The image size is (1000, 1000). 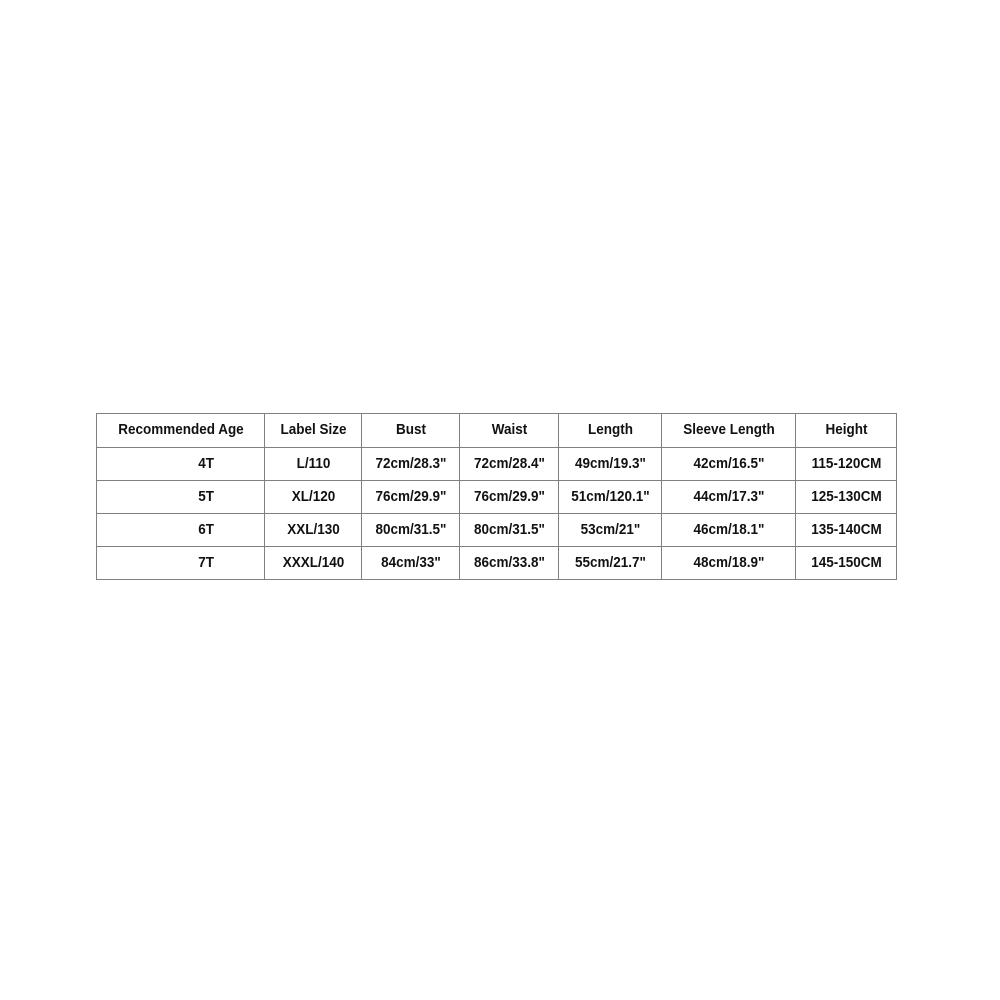 I want to click on cell-waist: 80cm/31.5", so click(x=509, y=530).